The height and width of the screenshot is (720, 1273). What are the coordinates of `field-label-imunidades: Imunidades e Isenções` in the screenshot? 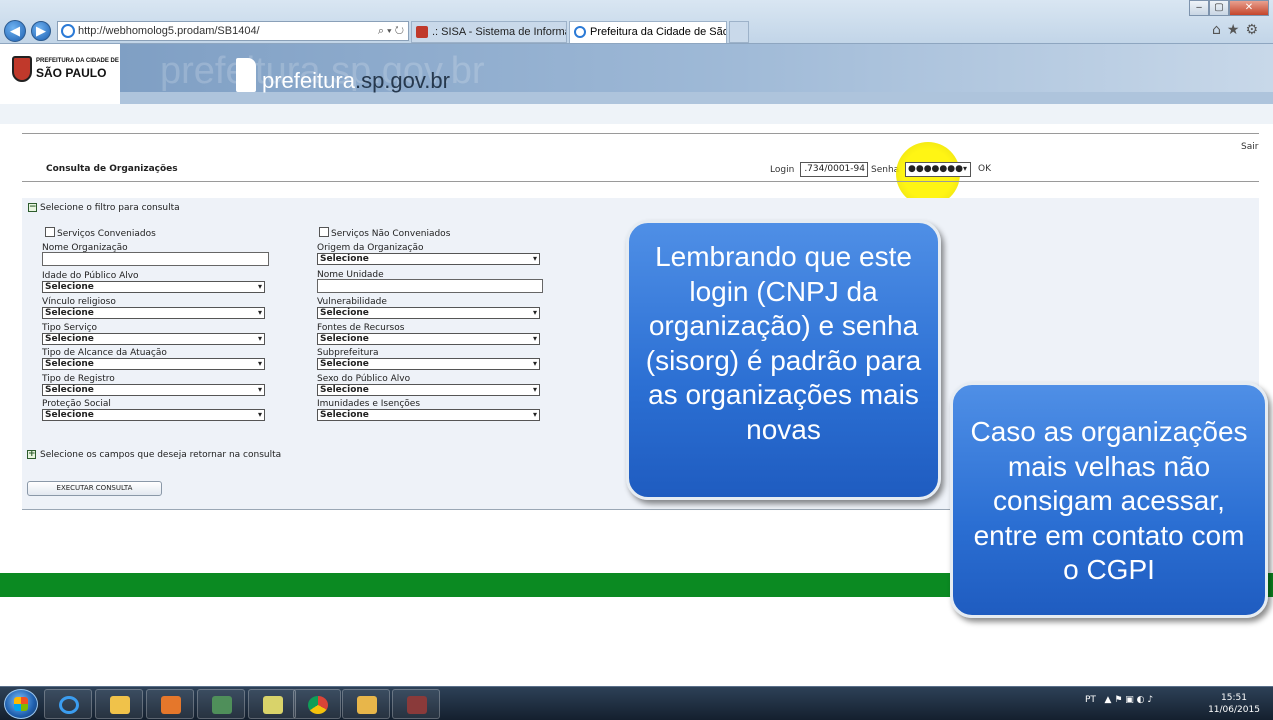 It's located at (369, 404).